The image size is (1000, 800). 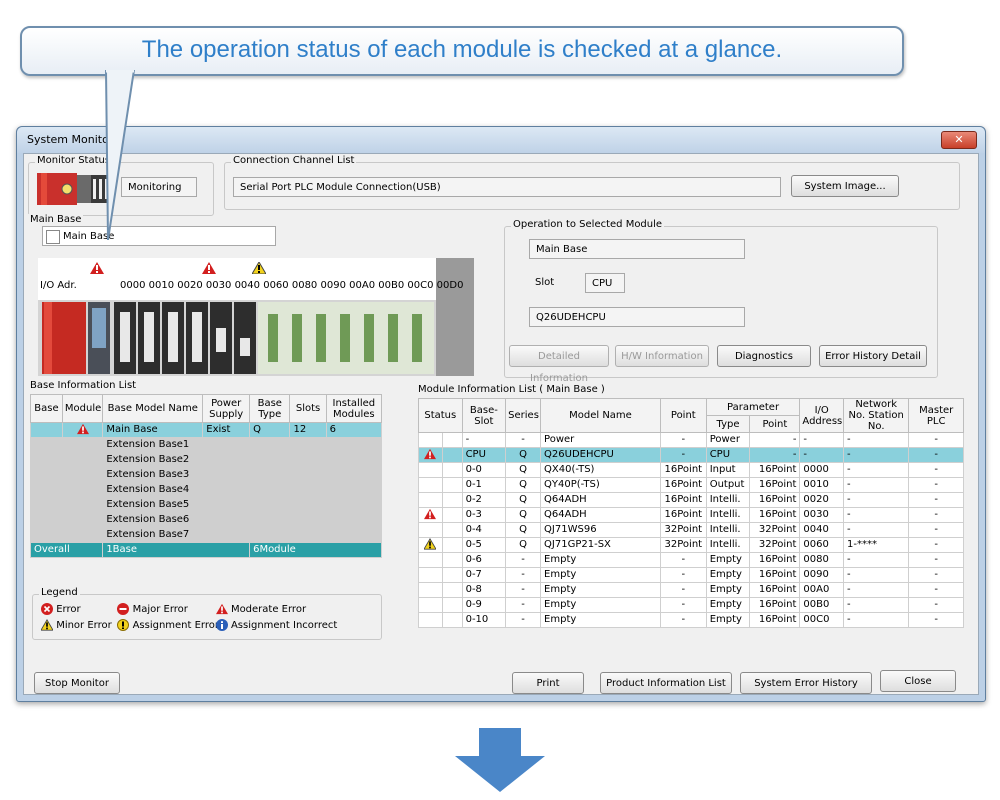 I want to click on table-row: 0-9- Empty - Empty 16Point 00B0- -, so click(x=691, y=605).